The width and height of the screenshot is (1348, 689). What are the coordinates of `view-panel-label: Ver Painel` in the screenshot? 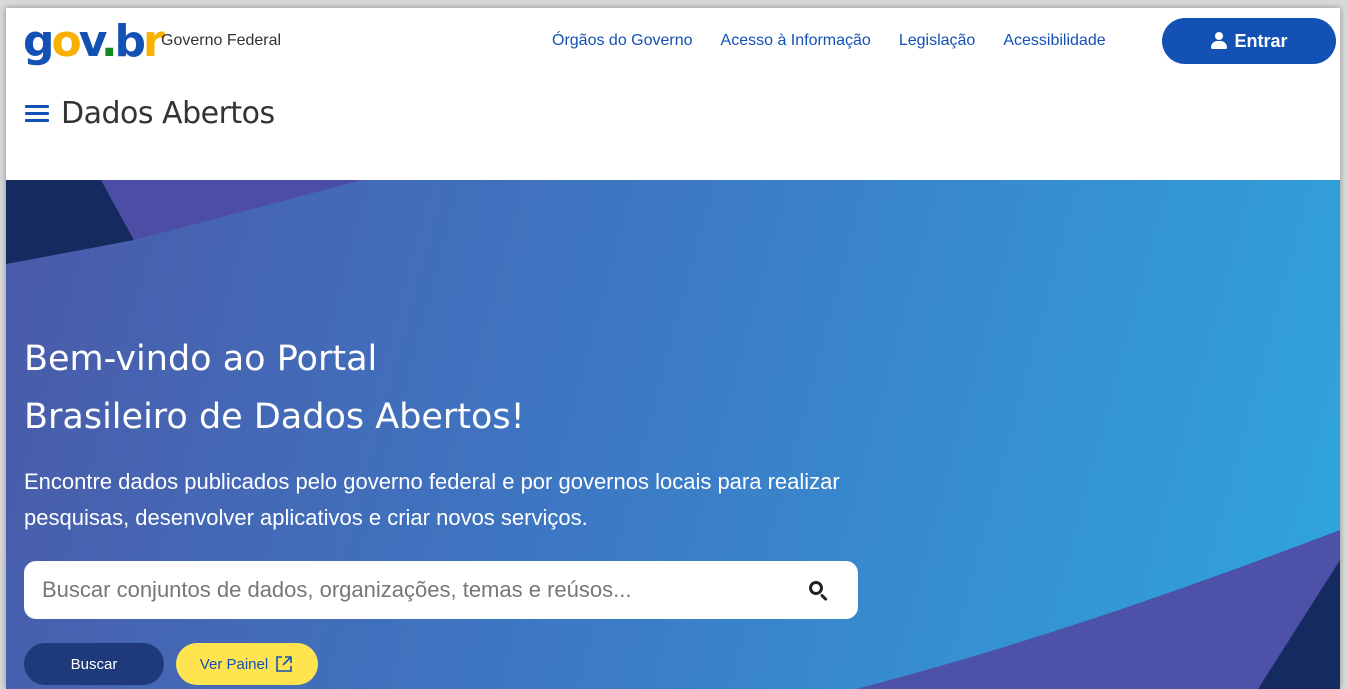 It's located at (234, 664).